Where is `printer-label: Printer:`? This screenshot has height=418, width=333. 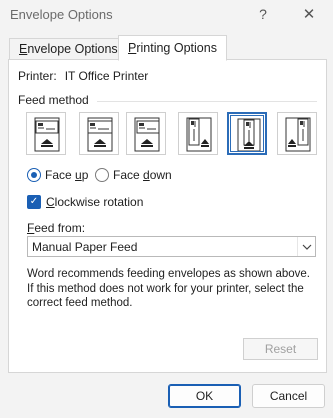
printer-label: Printer: is located at coordinates (37, 76).